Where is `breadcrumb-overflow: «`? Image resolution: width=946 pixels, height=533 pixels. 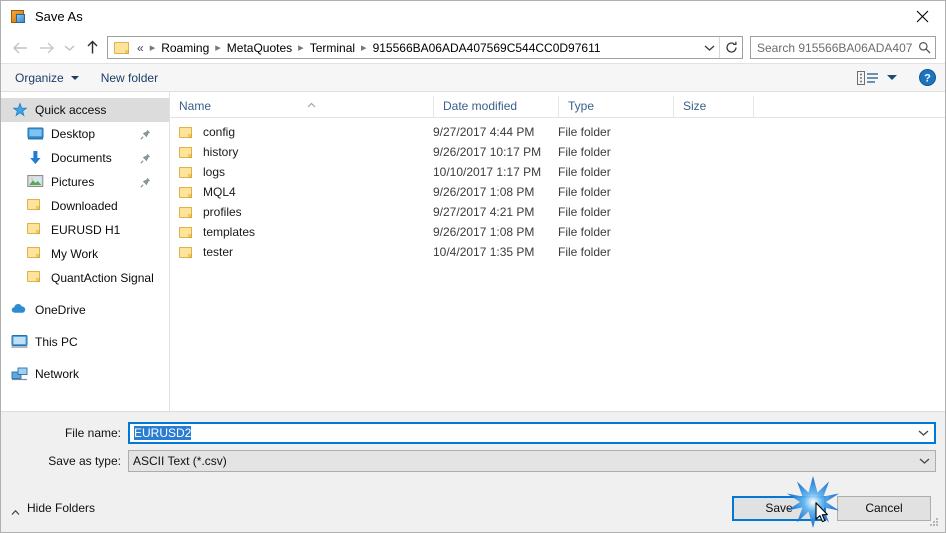
breadcrumb-overflow: « is located at coordinates (140, 48).